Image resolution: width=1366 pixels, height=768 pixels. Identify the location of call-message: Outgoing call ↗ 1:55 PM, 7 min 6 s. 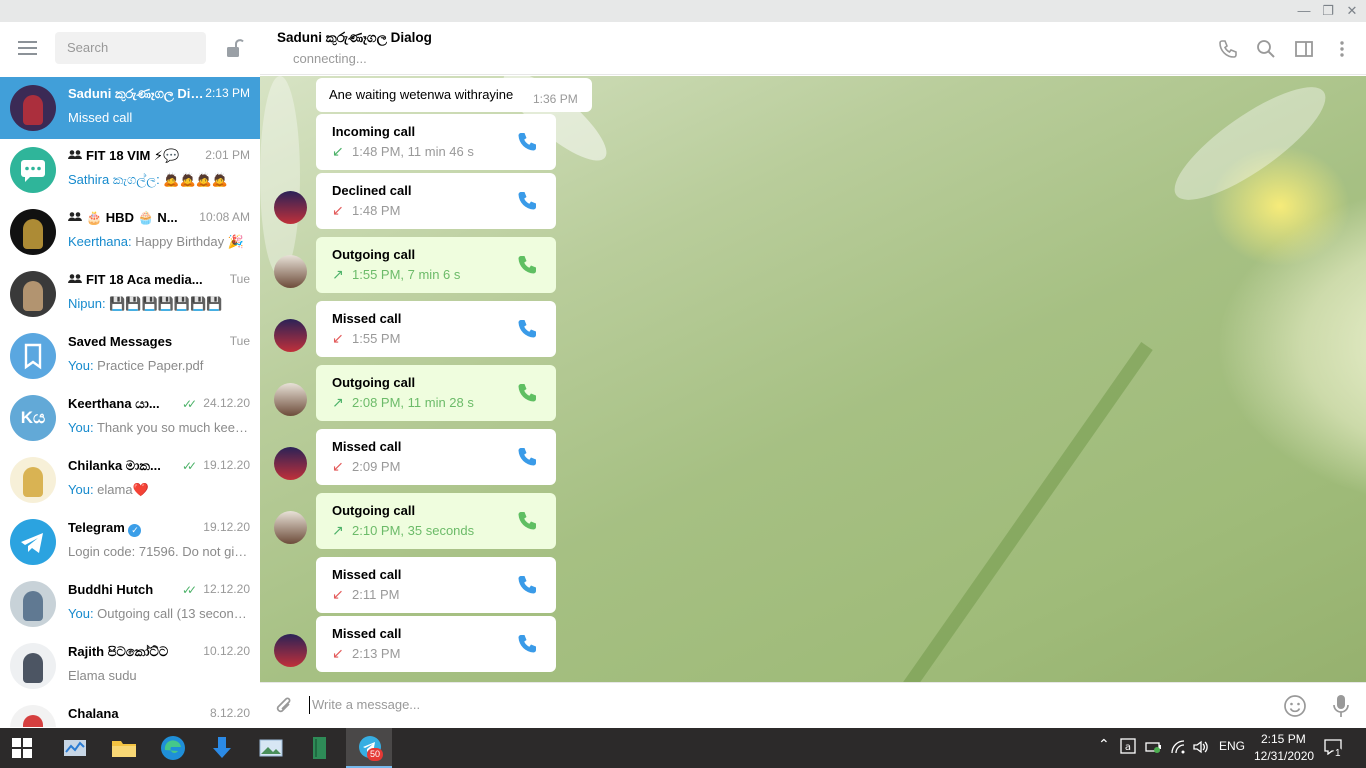
(436, 265).